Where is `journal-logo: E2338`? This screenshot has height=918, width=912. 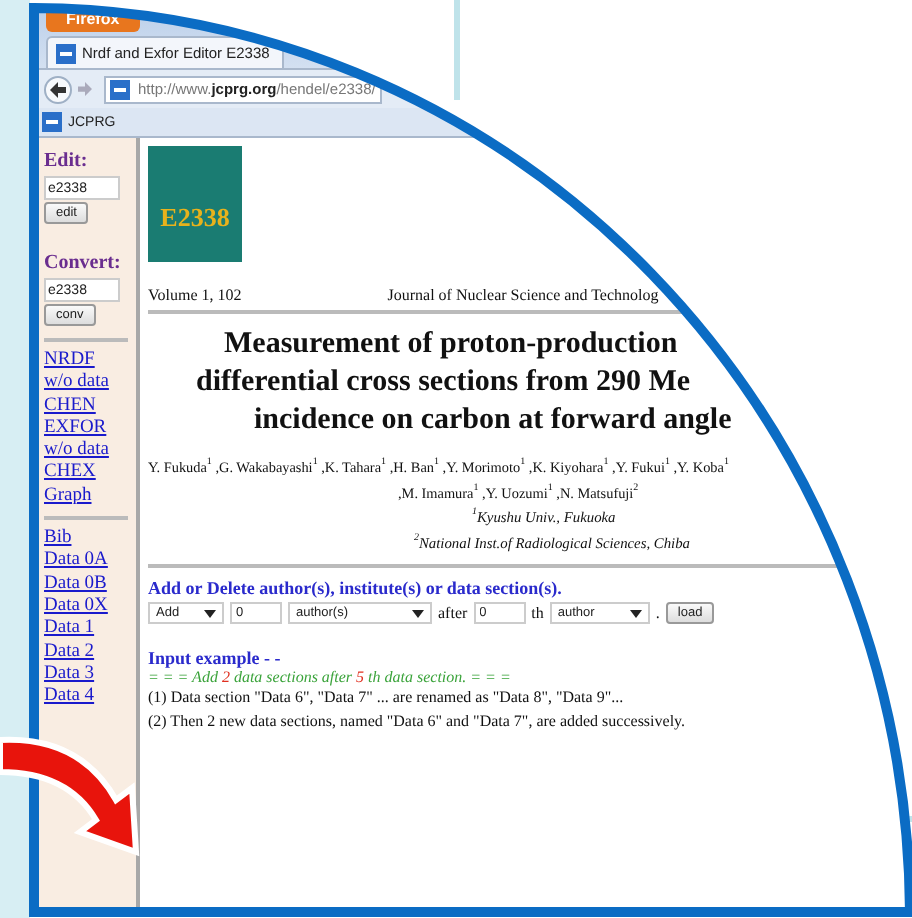 journal-logo: E2338 is located at coordinates (195, 204).